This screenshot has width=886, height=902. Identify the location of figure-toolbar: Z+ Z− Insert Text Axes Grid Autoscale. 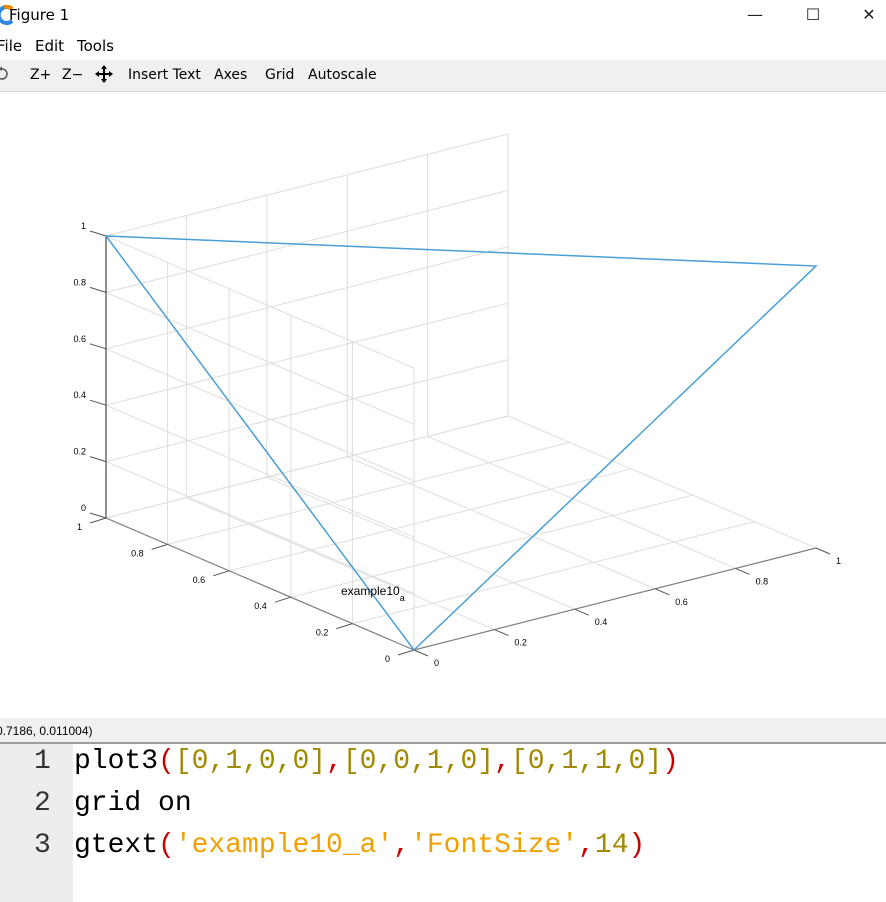
(443, 76).